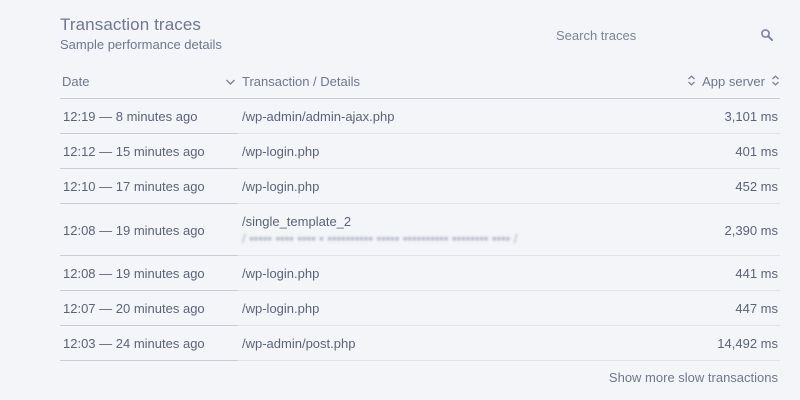 This screenshot has width=800, height=400. Describe the element at coordinates (725, 116) in the screenshot. I see `row-app-server: 3,101 ms` at that location.